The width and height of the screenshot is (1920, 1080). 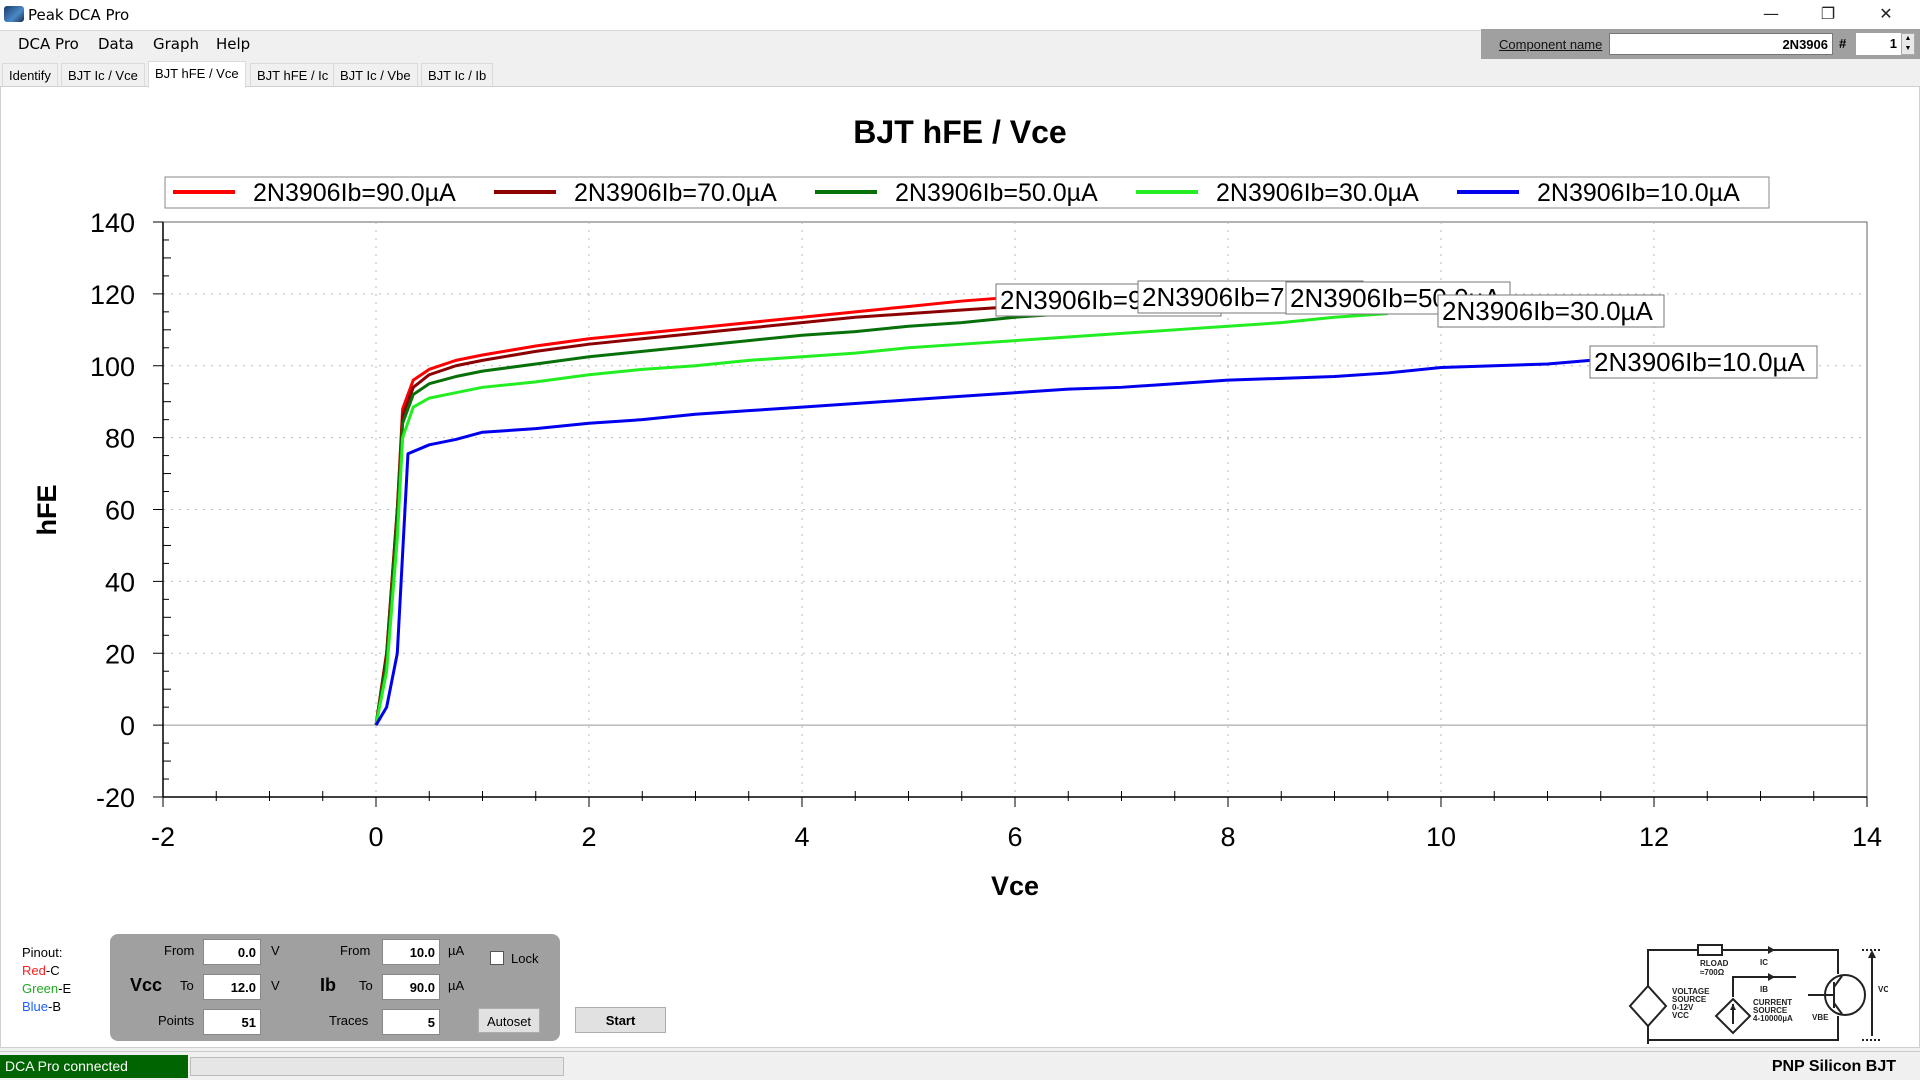 I want to click on pin-color: Blue, so click(x=35, y=1006).